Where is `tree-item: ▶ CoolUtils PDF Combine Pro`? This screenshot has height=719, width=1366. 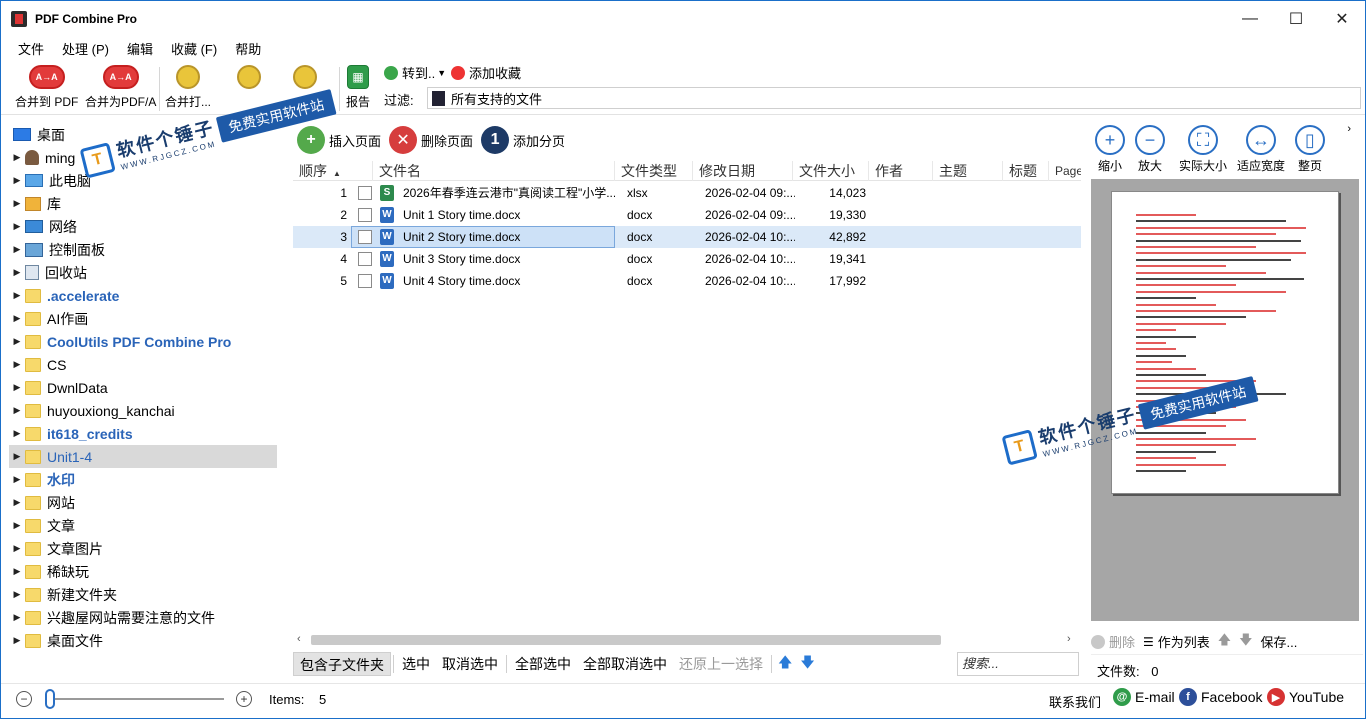
tree-item: ▶ CoolUtils PDF Combine Pro is located at coordinates (143, 341).